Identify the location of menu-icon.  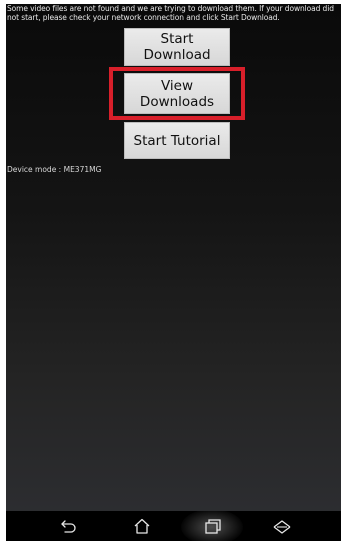
(282, 526).